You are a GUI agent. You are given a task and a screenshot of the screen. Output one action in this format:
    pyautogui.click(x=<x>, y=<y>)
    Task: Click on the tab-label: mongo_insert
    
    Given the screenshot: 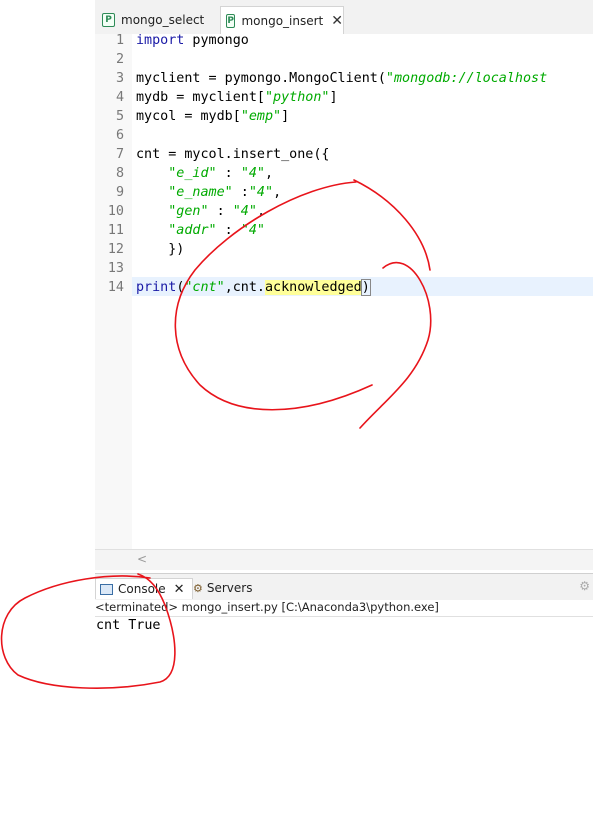 What is the action you would take?
    pyautogui.click(x=282, y=20)
    